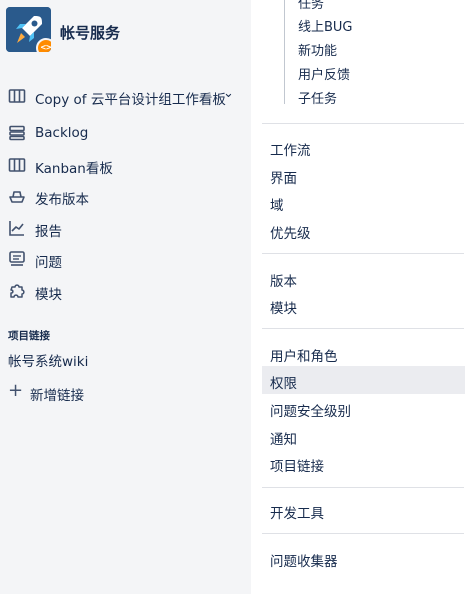 This screenshot has width=474, height=594. Describe the element at coordinates (363, 380) in the screenshot. I see `settings-item-permissions: 权限` at that location.